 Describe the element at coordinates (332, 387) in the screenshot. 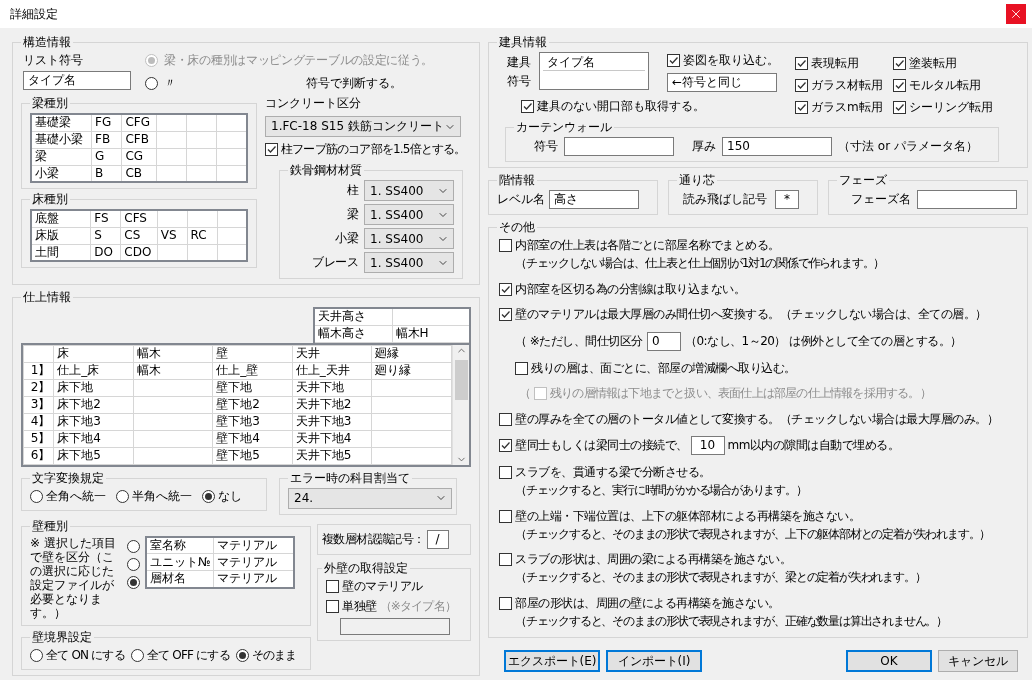

I see `table-cell: 天井下地` at that location.